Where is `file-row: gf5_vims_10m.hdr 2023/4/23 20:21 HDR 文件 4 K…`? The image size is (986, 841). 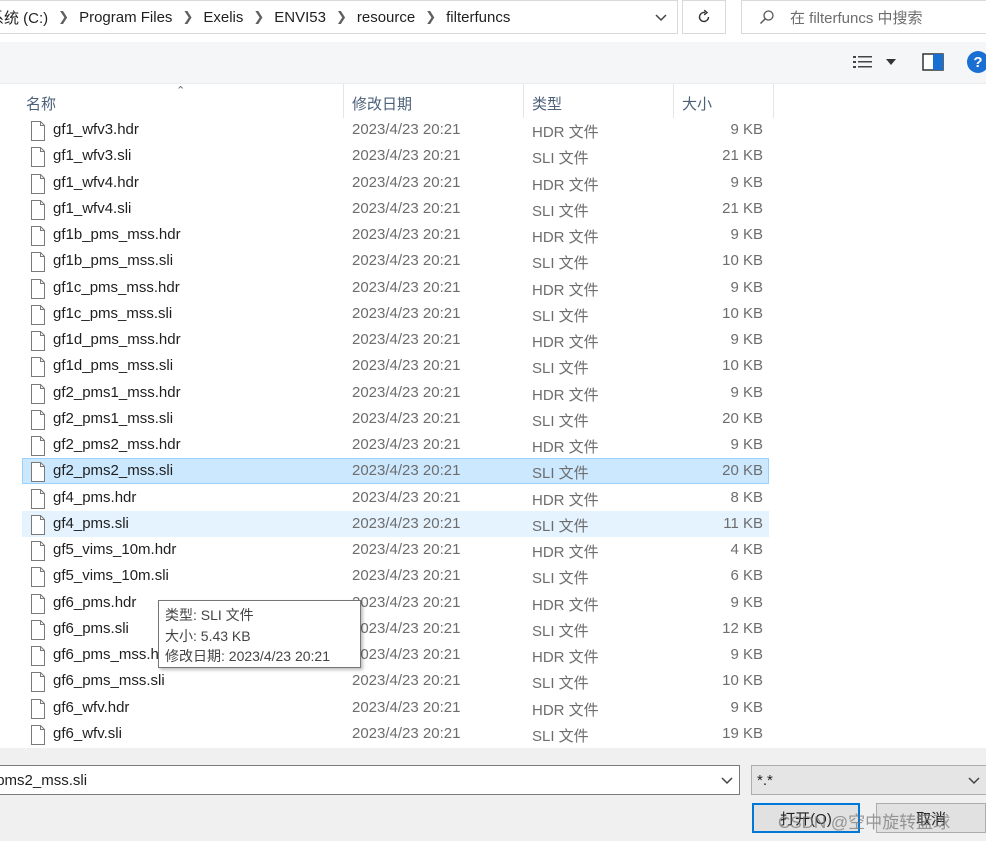 file-row: gf5_vims_10m.hdr 2023/4/23 20:21 HDR 文件 4 K… is located at coordinates (395, 550).